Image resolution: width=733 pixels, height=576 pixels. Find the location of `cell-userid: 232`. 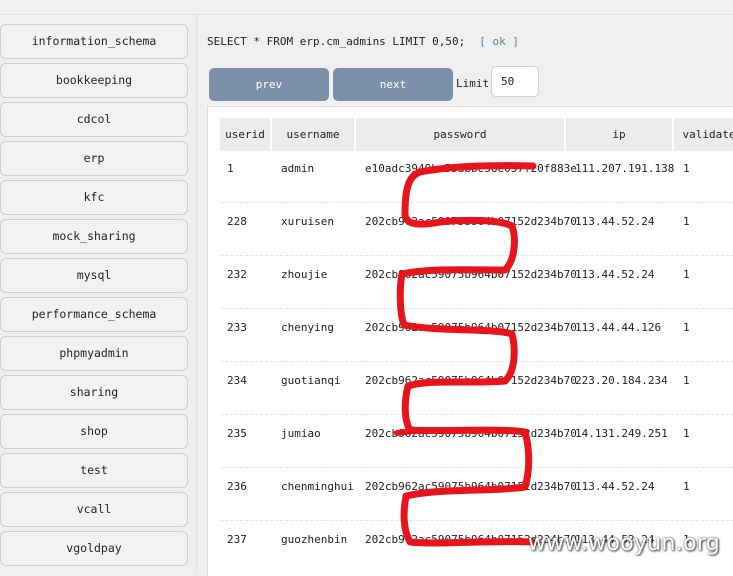

cell-userid: 232 is located at coordinates (237, 274).